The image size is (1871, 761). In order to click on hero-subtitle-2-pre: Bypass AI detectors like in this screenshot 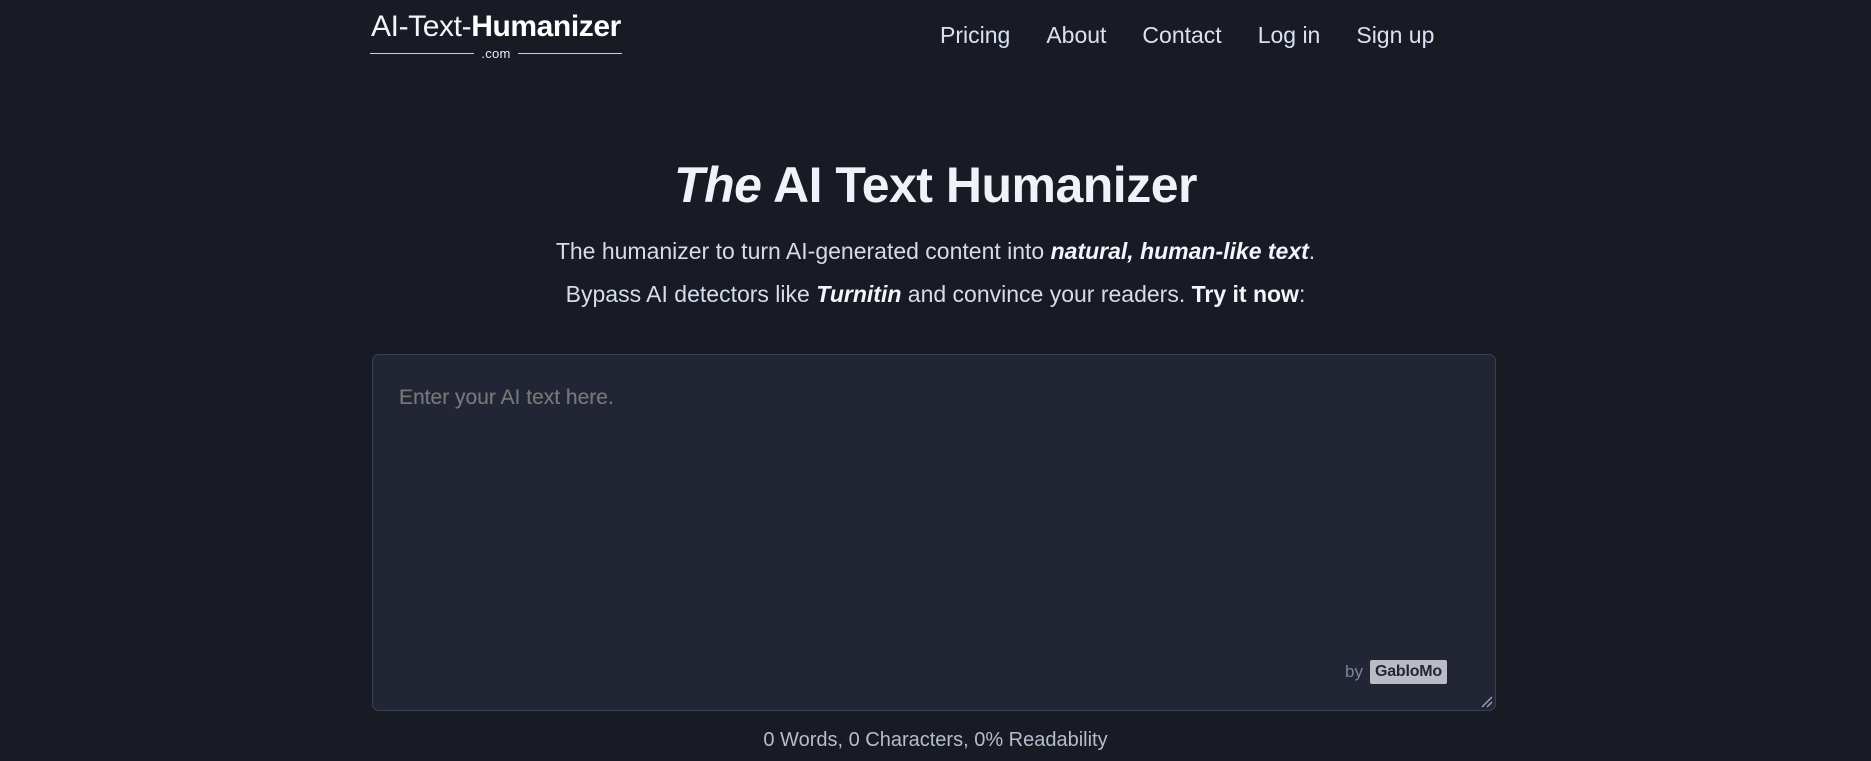, I will do `click(691, 294)`.